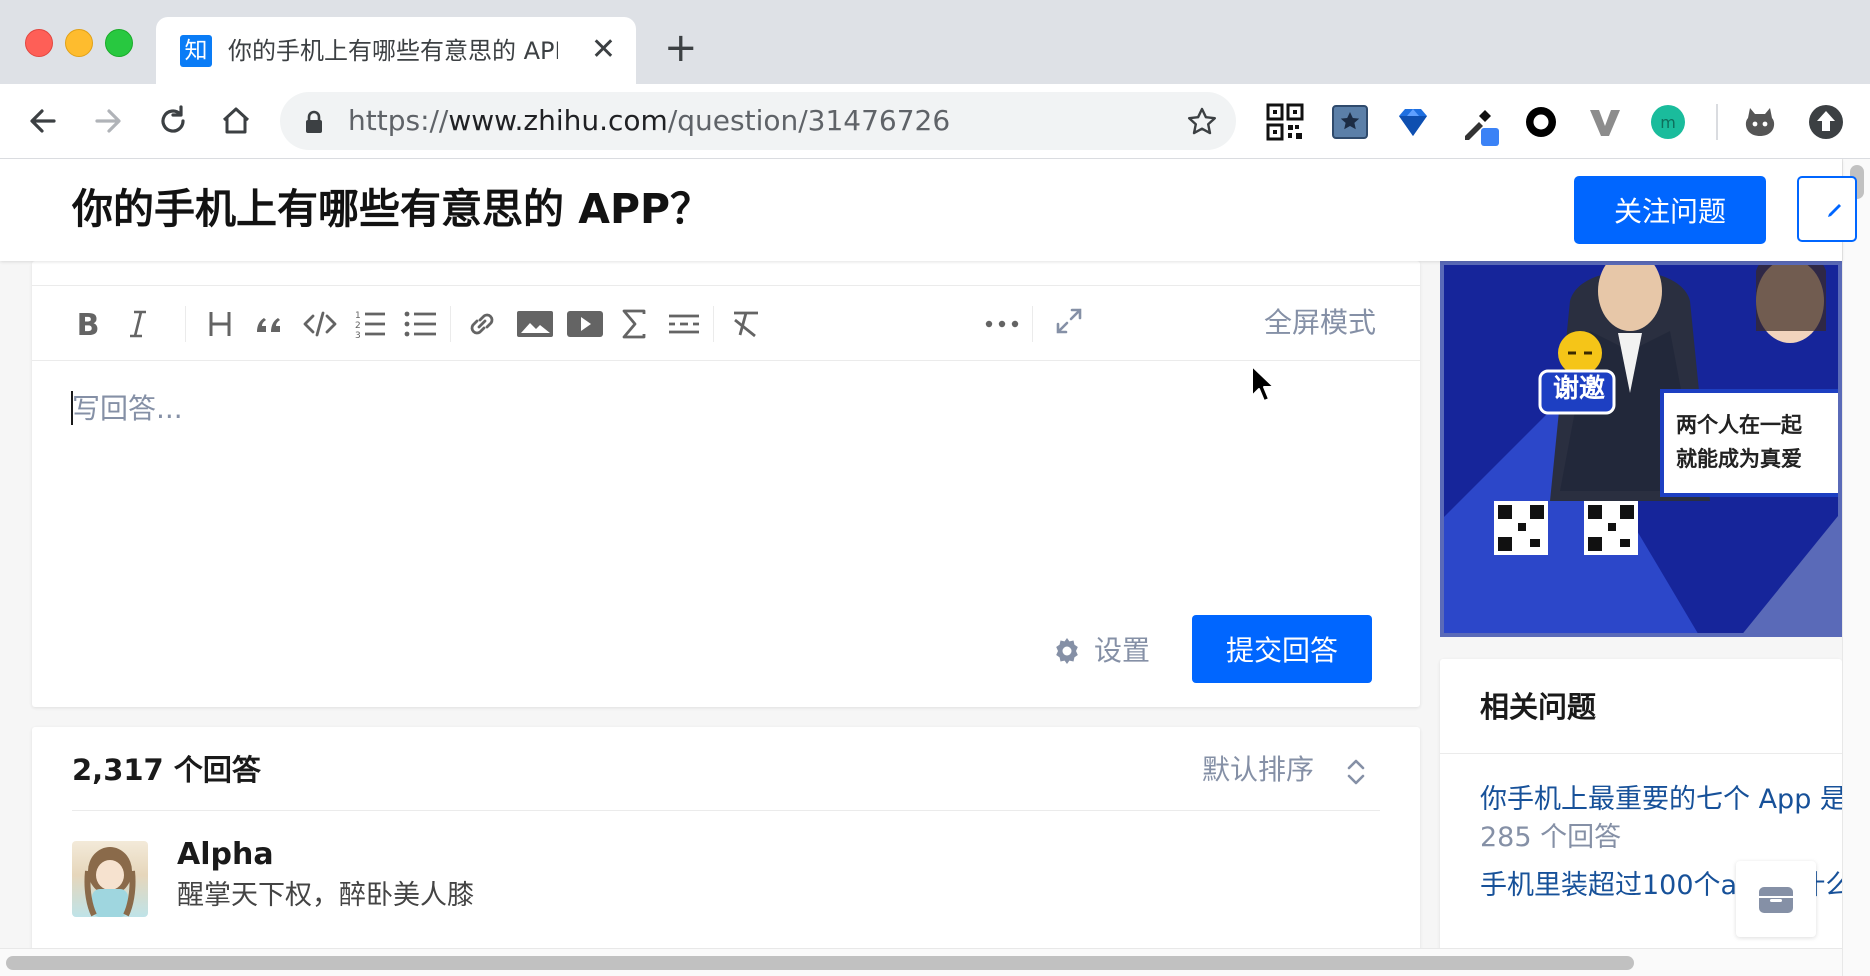 This screenshot has height=976, width=1870. I want to click on eyedropper-icon, so click(1478, 124).